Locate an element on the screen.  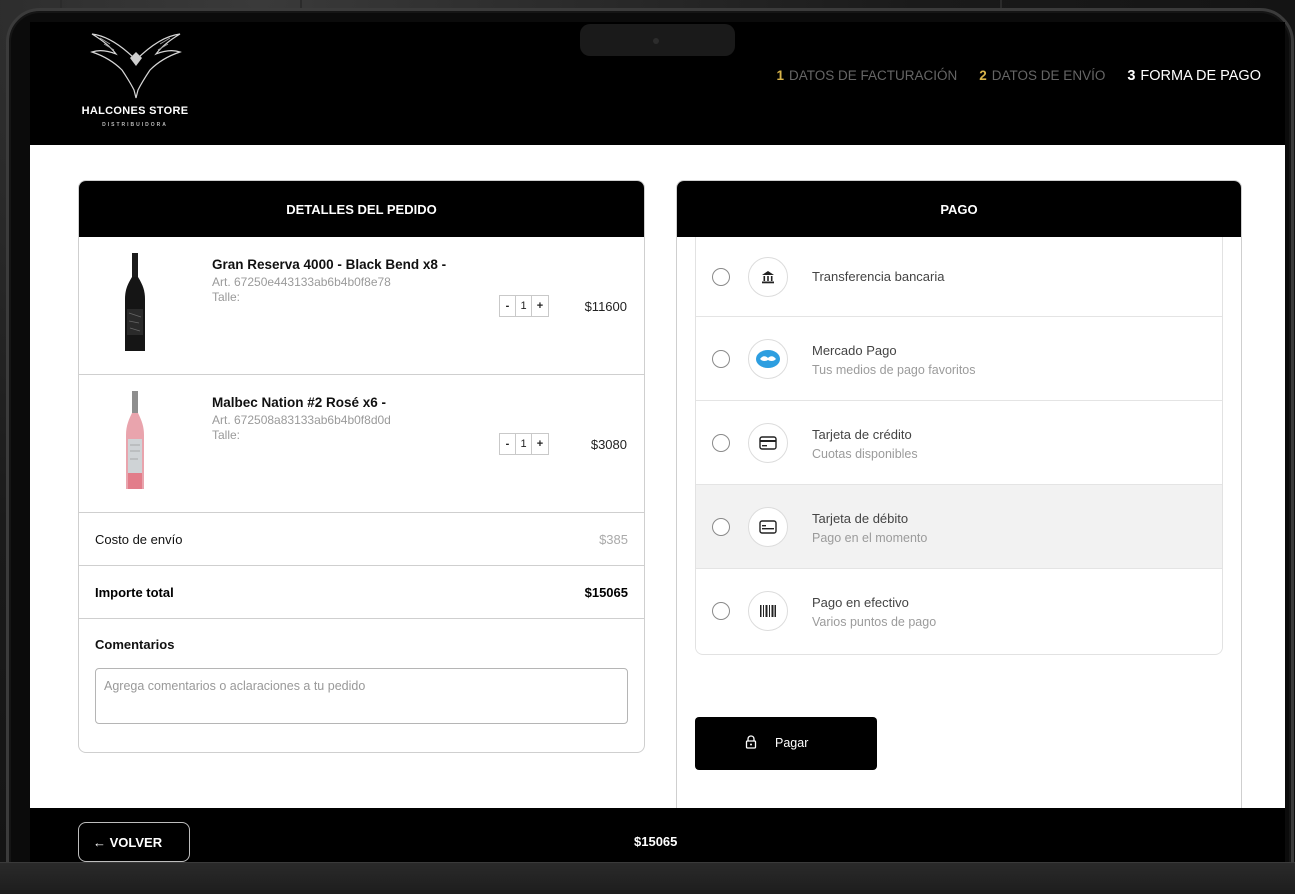
step-shipping: 2 DATOS DE ENVÍO is located at coordinates (1042, 76).